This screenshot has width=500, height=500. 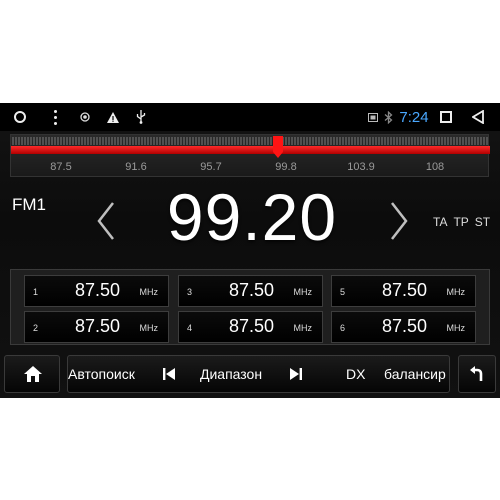 I want to click on preset-button-3: 3 87.50 MHz, so click(x=250, y=291).